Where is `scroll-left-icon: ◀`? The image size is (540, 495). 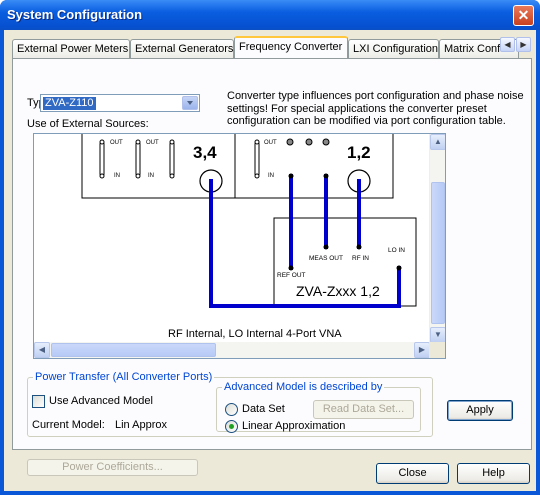
scroll-left-icon: ◀ is located at coordinates (42, 350).